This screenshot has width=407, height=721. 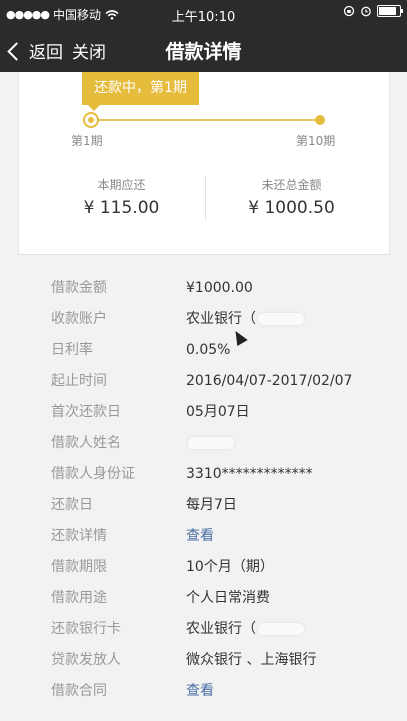 What do you see at coordinates (291, 185) in the screenshot?
I see `remaining-total-label: 未还总金额` at bounding box center [291, 185].